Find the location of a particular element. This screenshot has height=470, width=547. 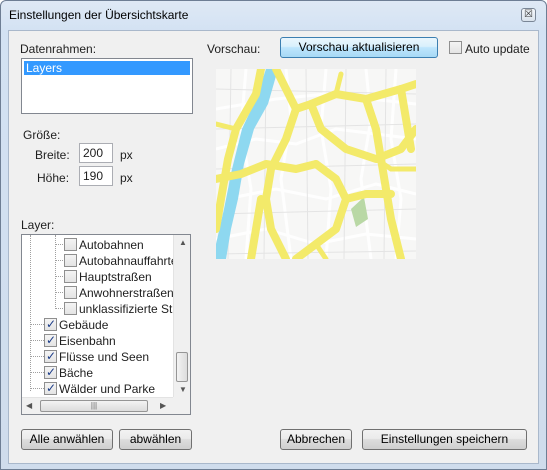

breite-unit: px is located at coordinates (126, 155).